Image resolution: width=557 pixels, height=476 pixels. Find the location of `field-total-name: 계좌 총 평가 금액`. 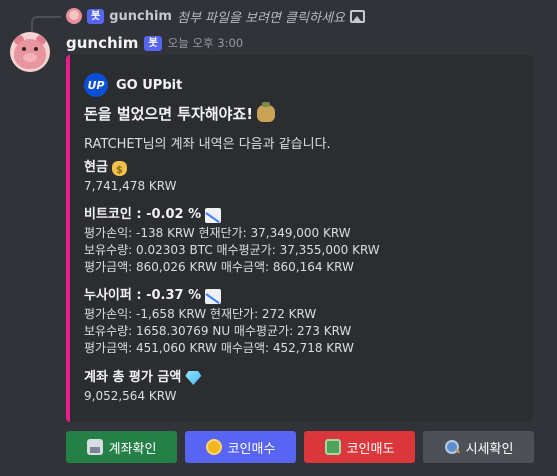

field-total-name: 계좌 총 평가 금액 is located at coordinates (133, 377).